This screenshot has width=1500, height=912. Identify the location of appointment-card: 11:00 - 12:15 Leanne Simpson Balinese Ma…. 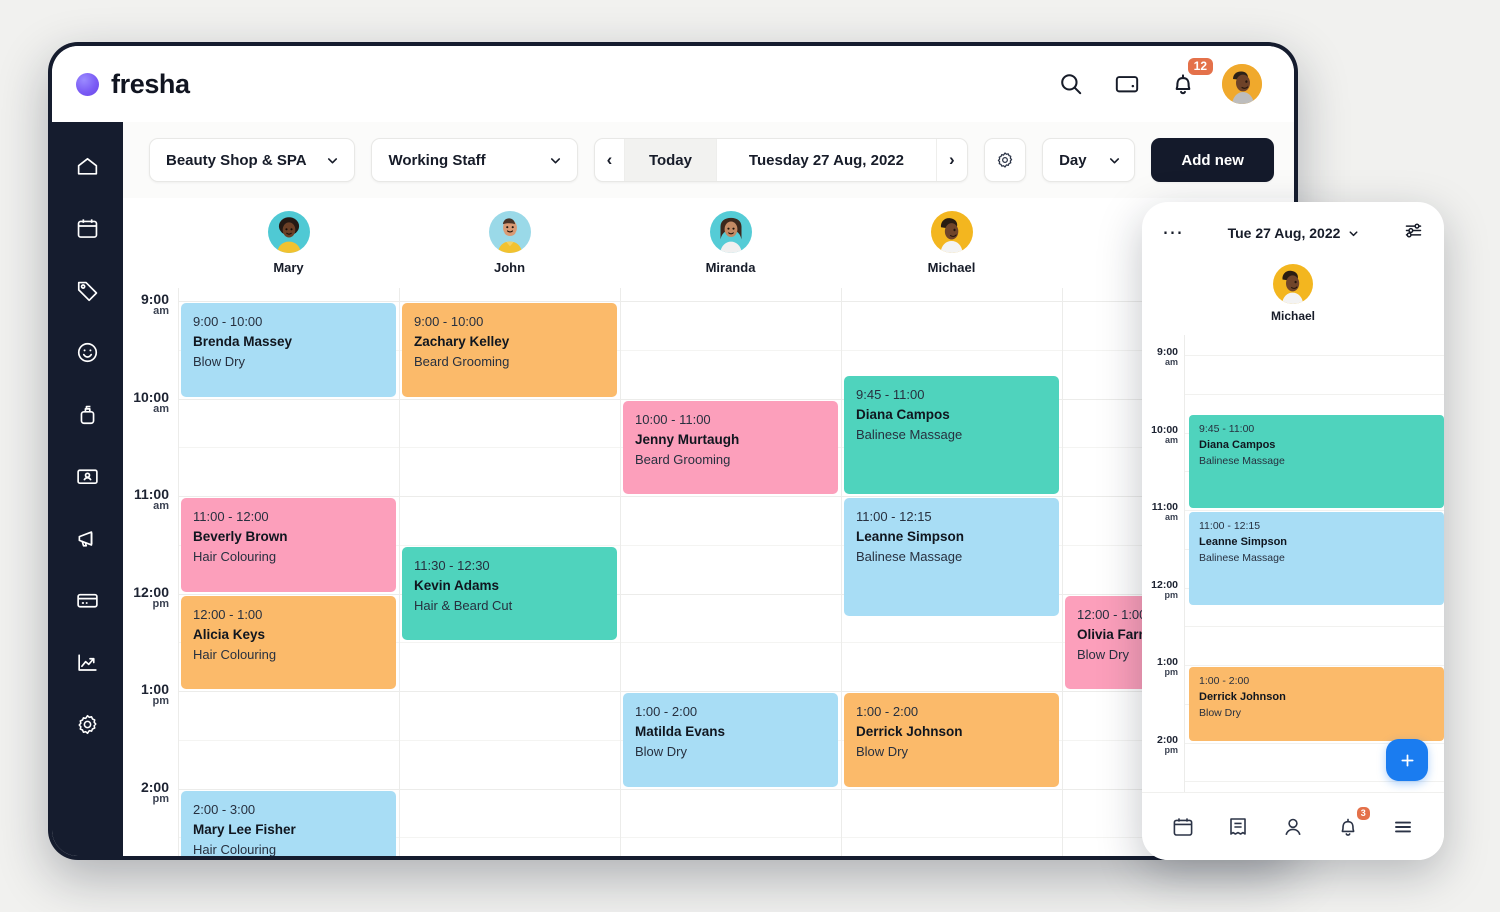
(951, 557).